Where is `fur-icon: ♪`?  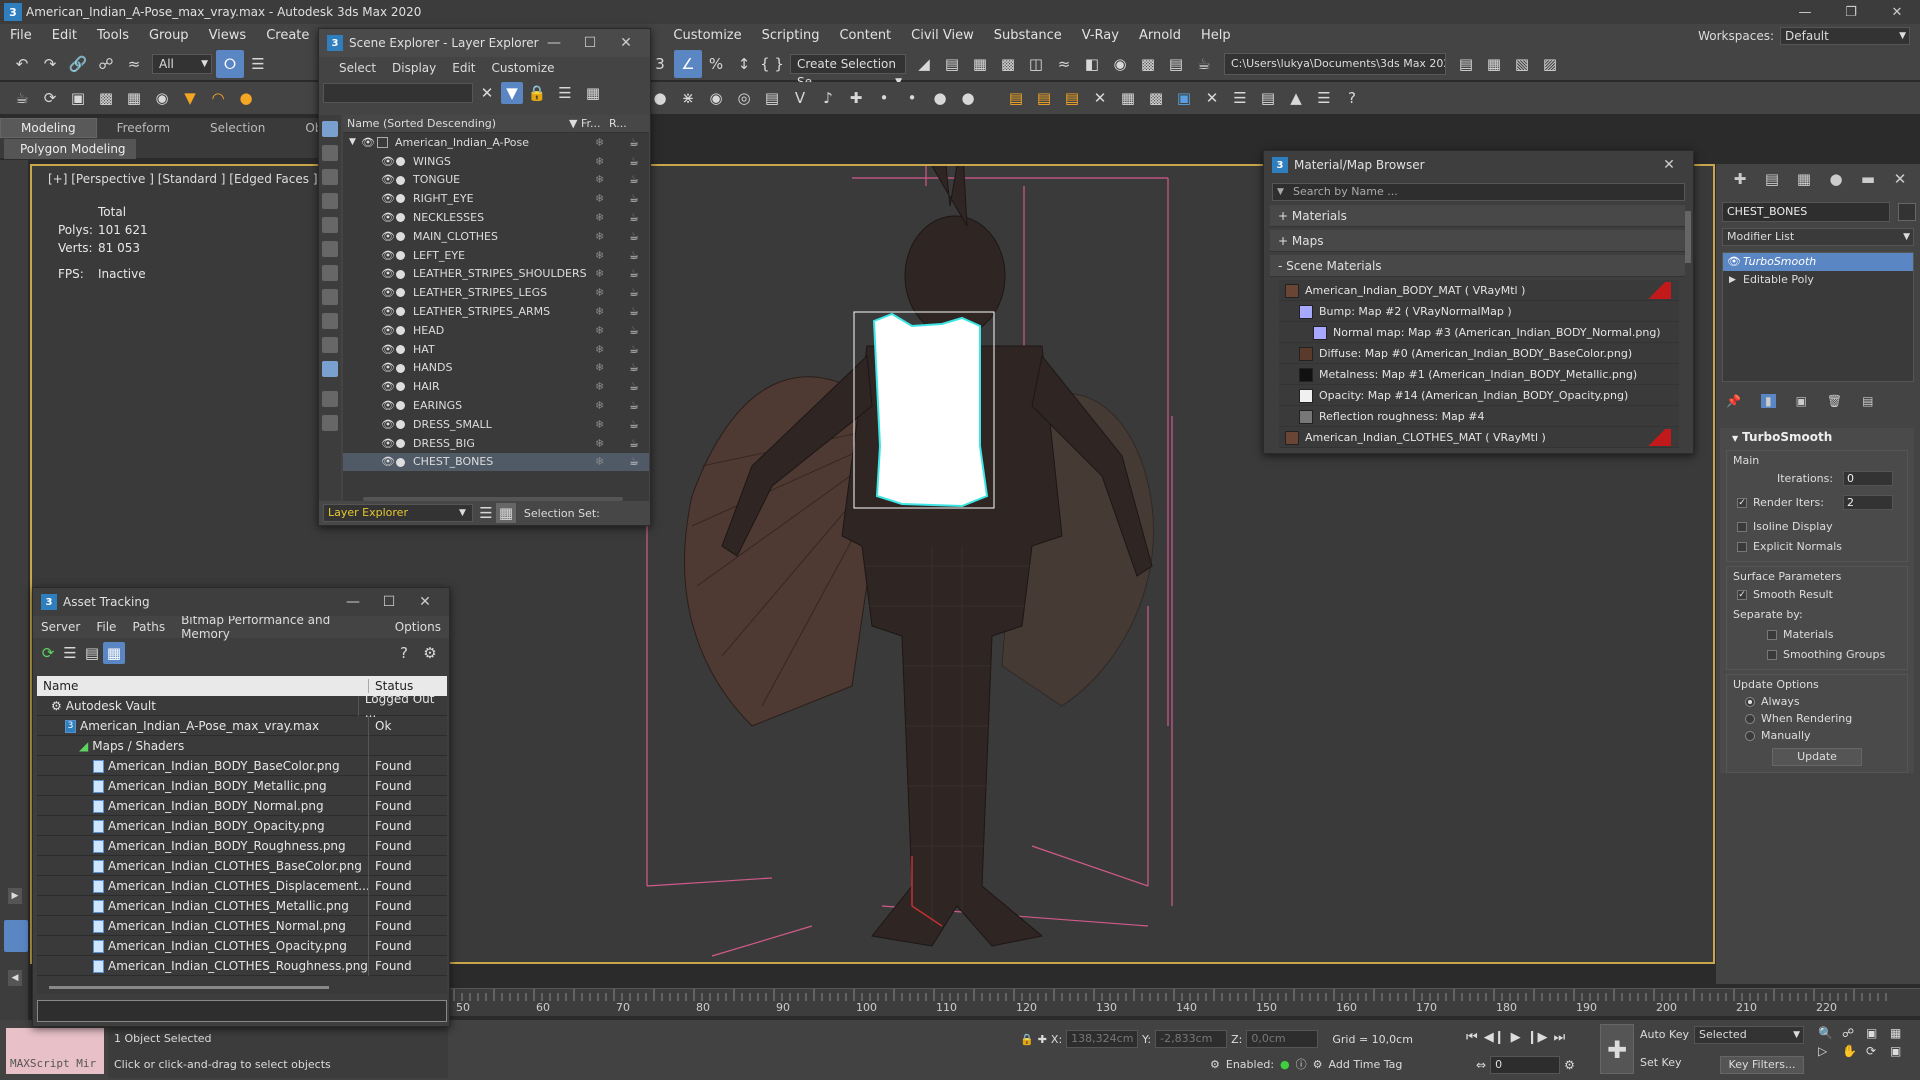
fur-icon: ♪ is located at coordinates (828, 98).